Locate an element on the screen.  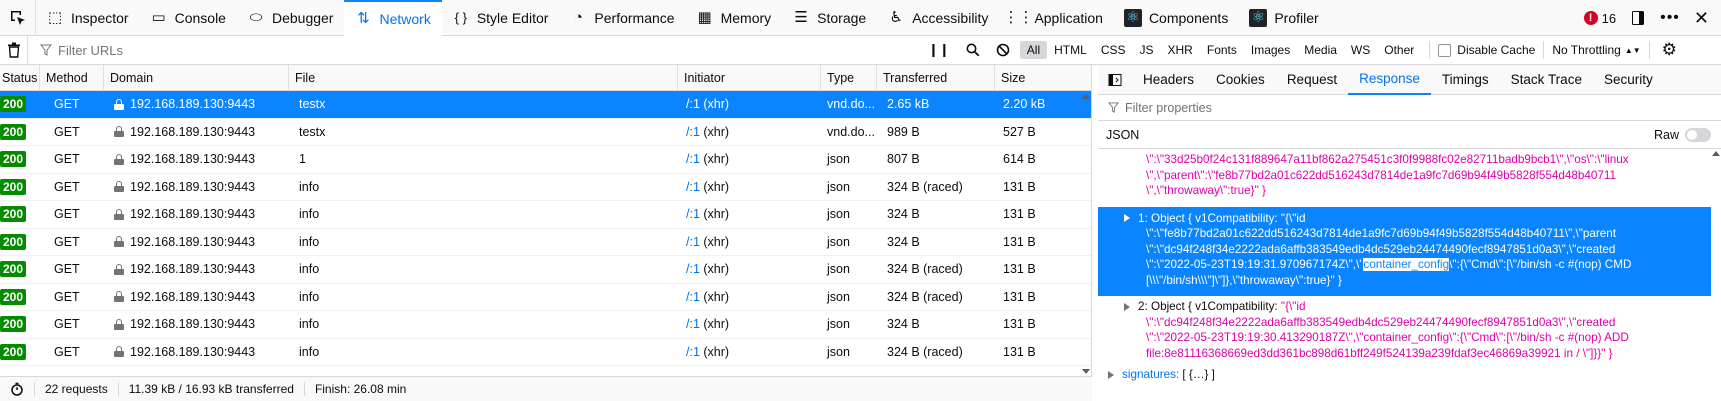
throttling-select: No Throttling ▲▼ is located at coordinates (1596, 50).